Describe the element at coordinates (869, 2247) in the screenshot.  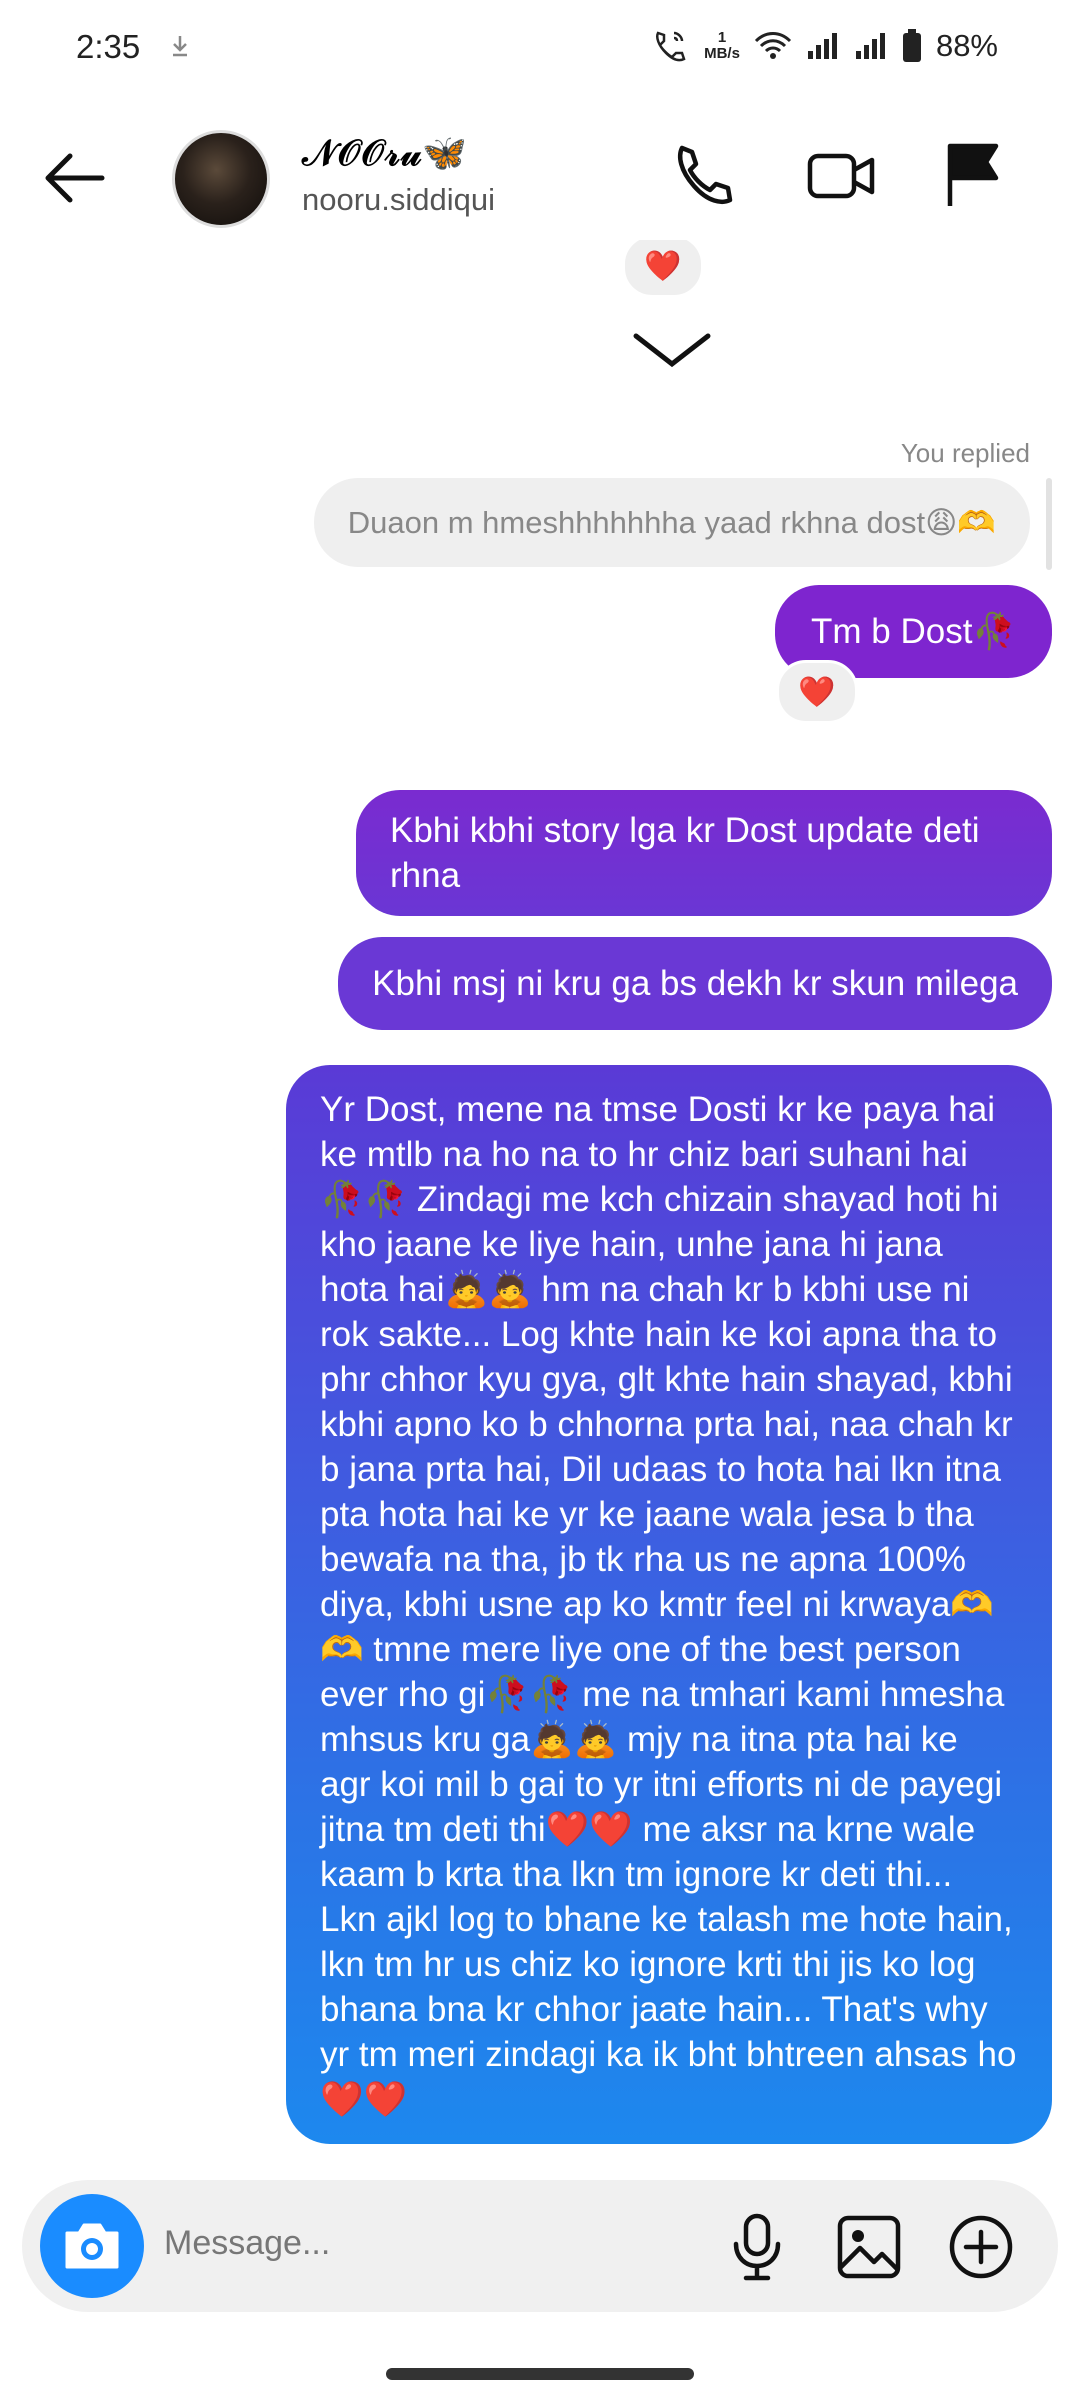
I see `gallery-icon` at that location.